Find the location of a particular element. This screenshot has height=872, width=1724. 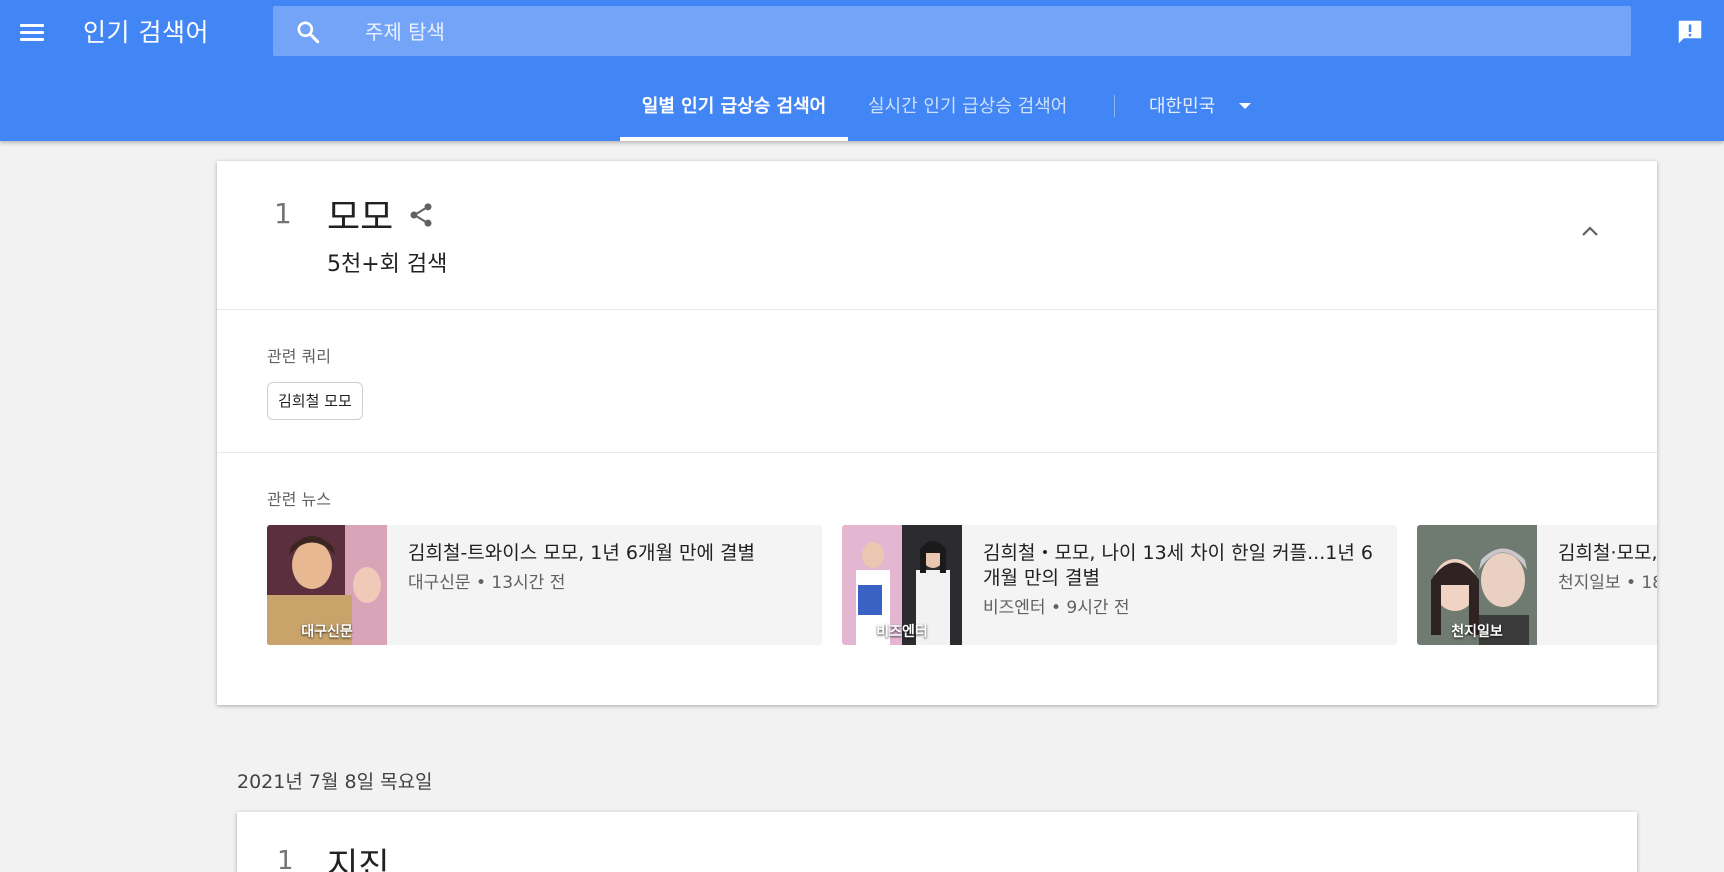

search-input is located at coordinates (965, 32).